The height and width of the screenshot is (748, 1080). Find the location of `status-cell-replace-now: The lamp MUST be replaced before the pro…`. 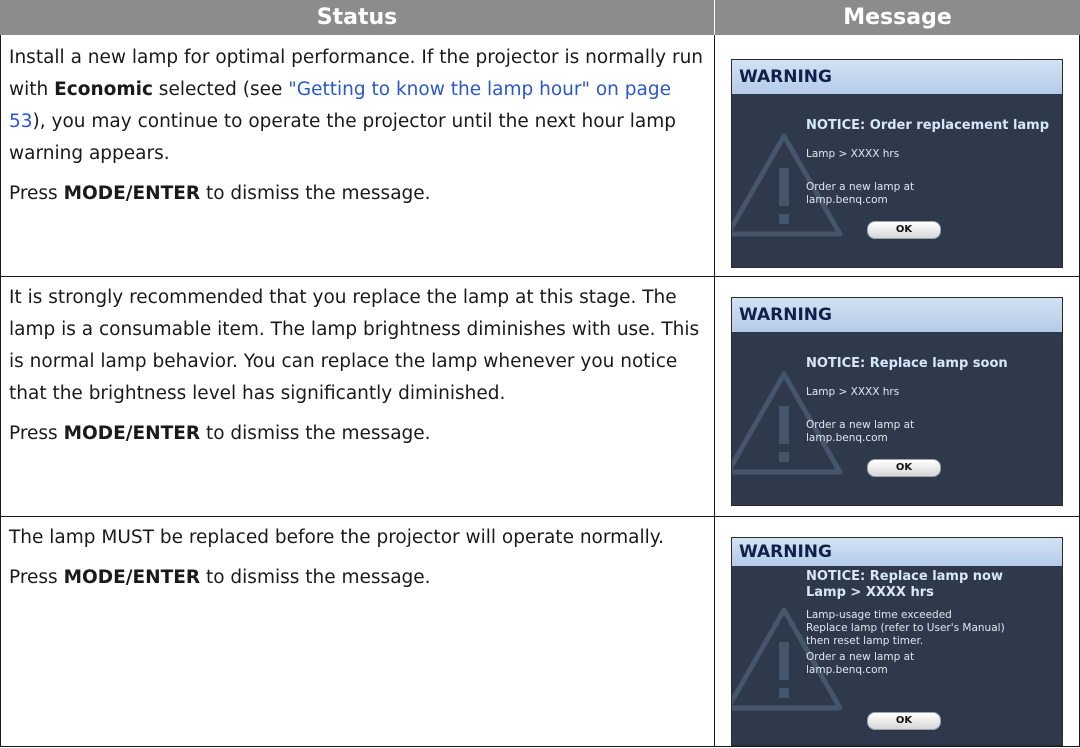

status-cell-replace-now: The lamp MUST be replaced before the pro… is located at coordinates (359, 558).